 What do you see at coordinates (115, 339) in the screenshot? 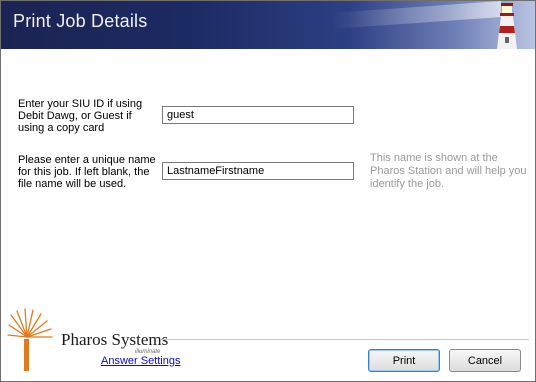
I see `brand-name: Pharos Systems` at bounding box center [115, 339].